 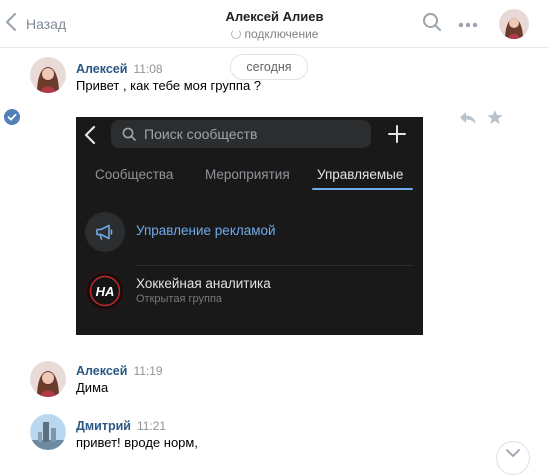 I want to click on active-tab-indicator, so click(x=362, y=189).